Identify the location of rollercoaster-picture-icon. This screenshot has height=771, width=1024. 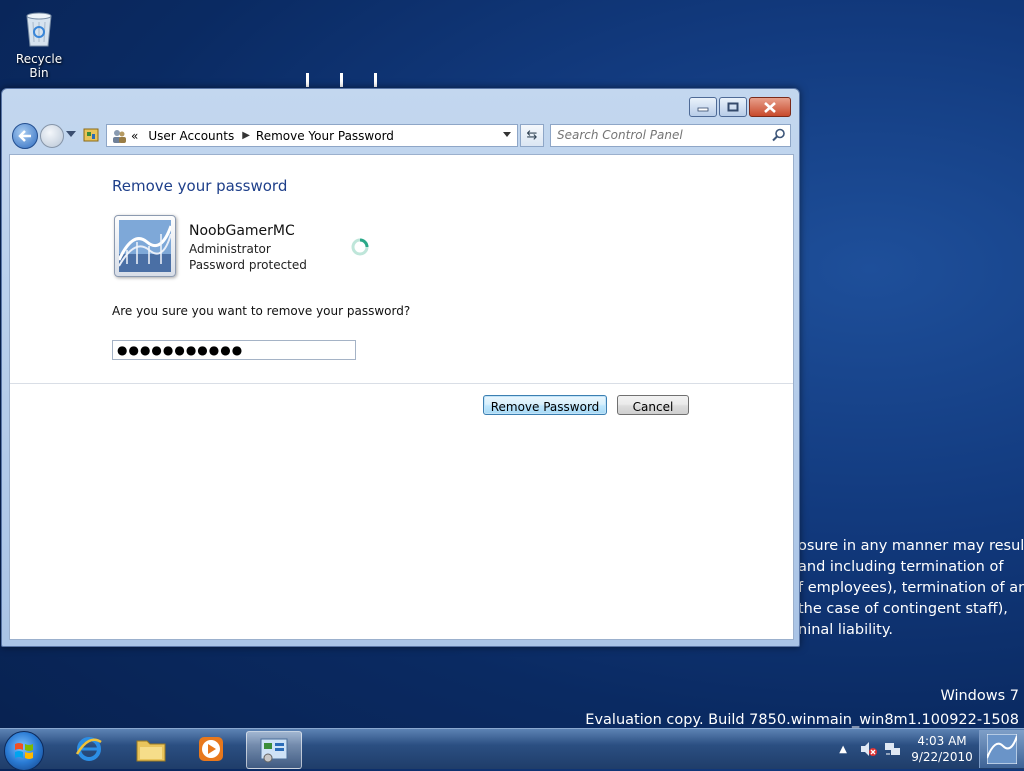
(145, 246).